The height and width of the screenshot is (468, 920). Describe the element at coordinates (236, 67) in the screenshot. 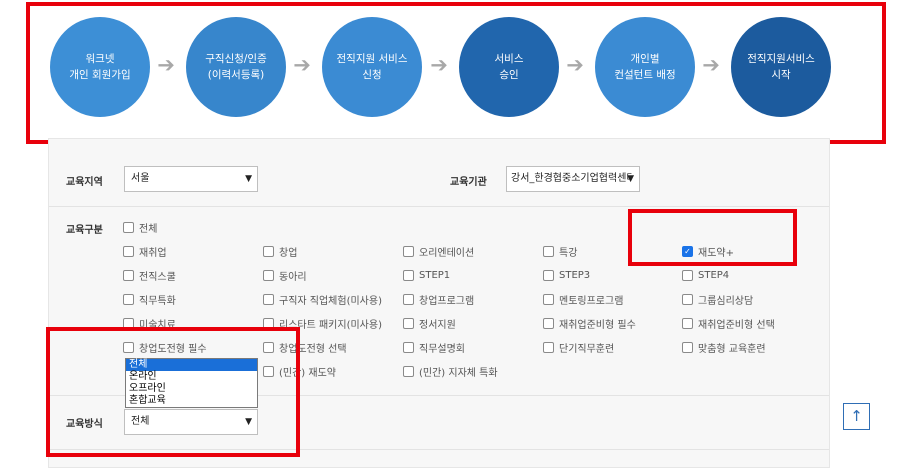

I see `step-2-circle: 구직신청/인증 (이력서등록)` at that location.